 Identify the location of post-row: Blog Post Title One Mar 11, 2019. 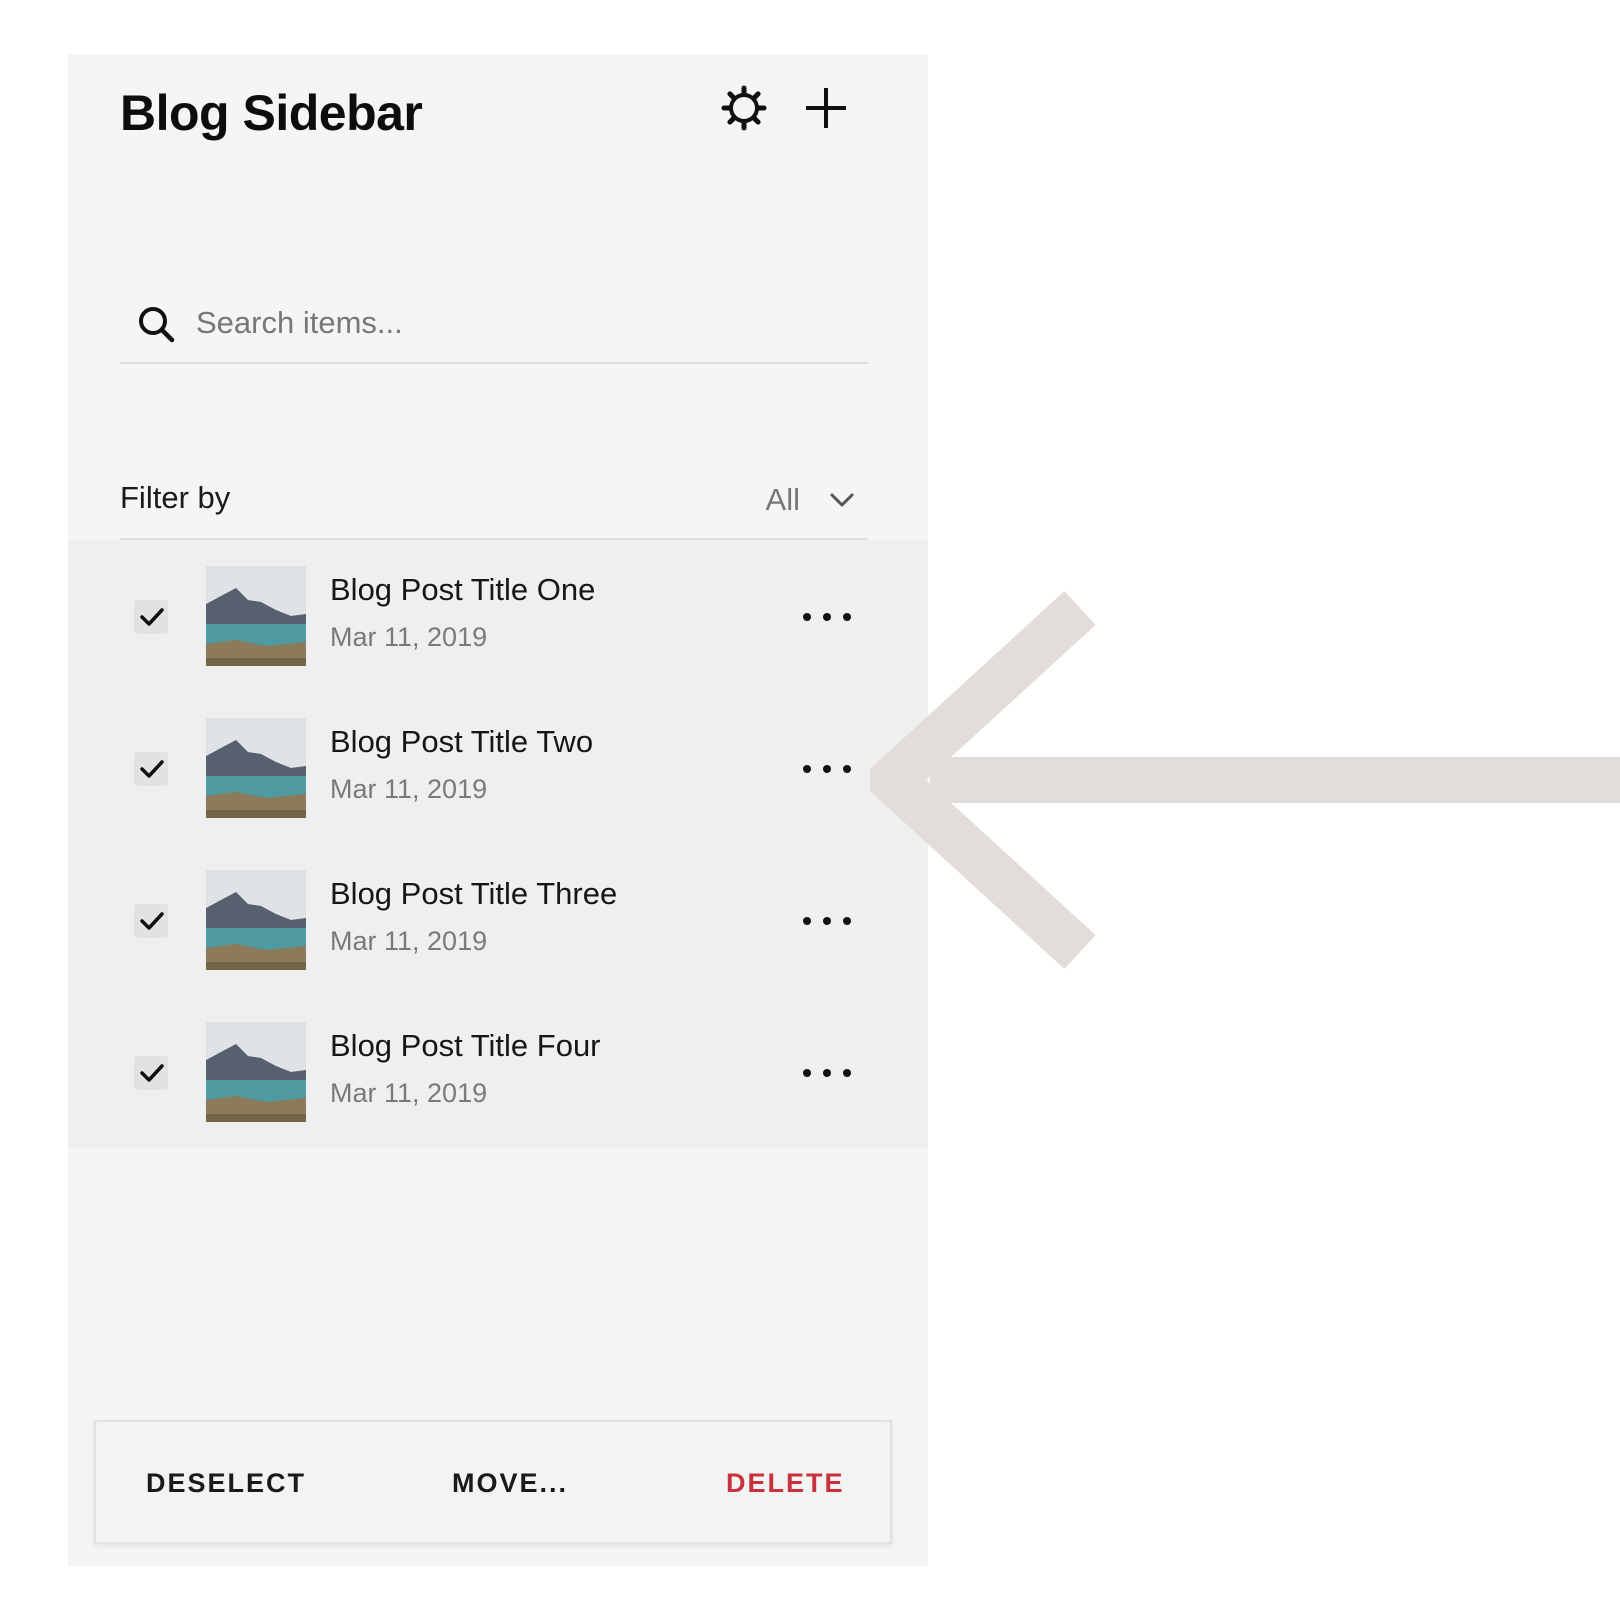
(498, 616).